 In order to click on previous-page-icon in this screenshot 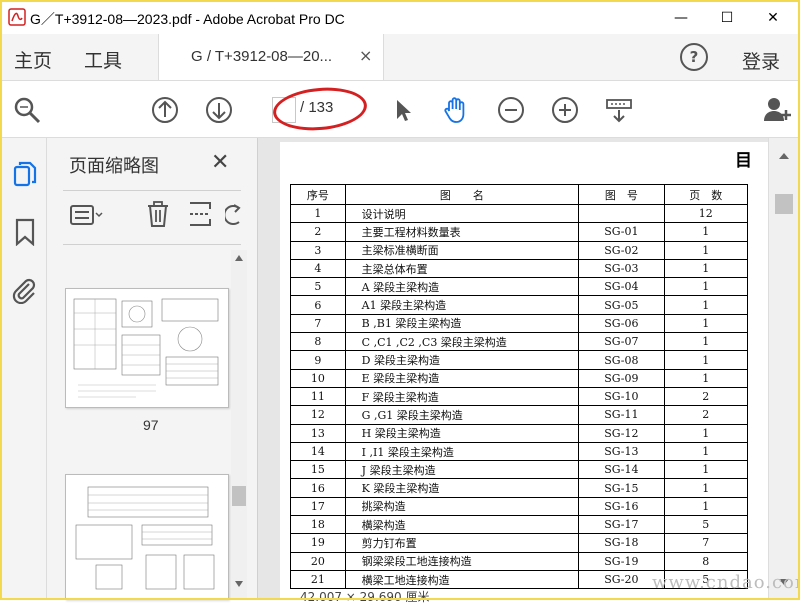, I will do `click(165, 110)`.